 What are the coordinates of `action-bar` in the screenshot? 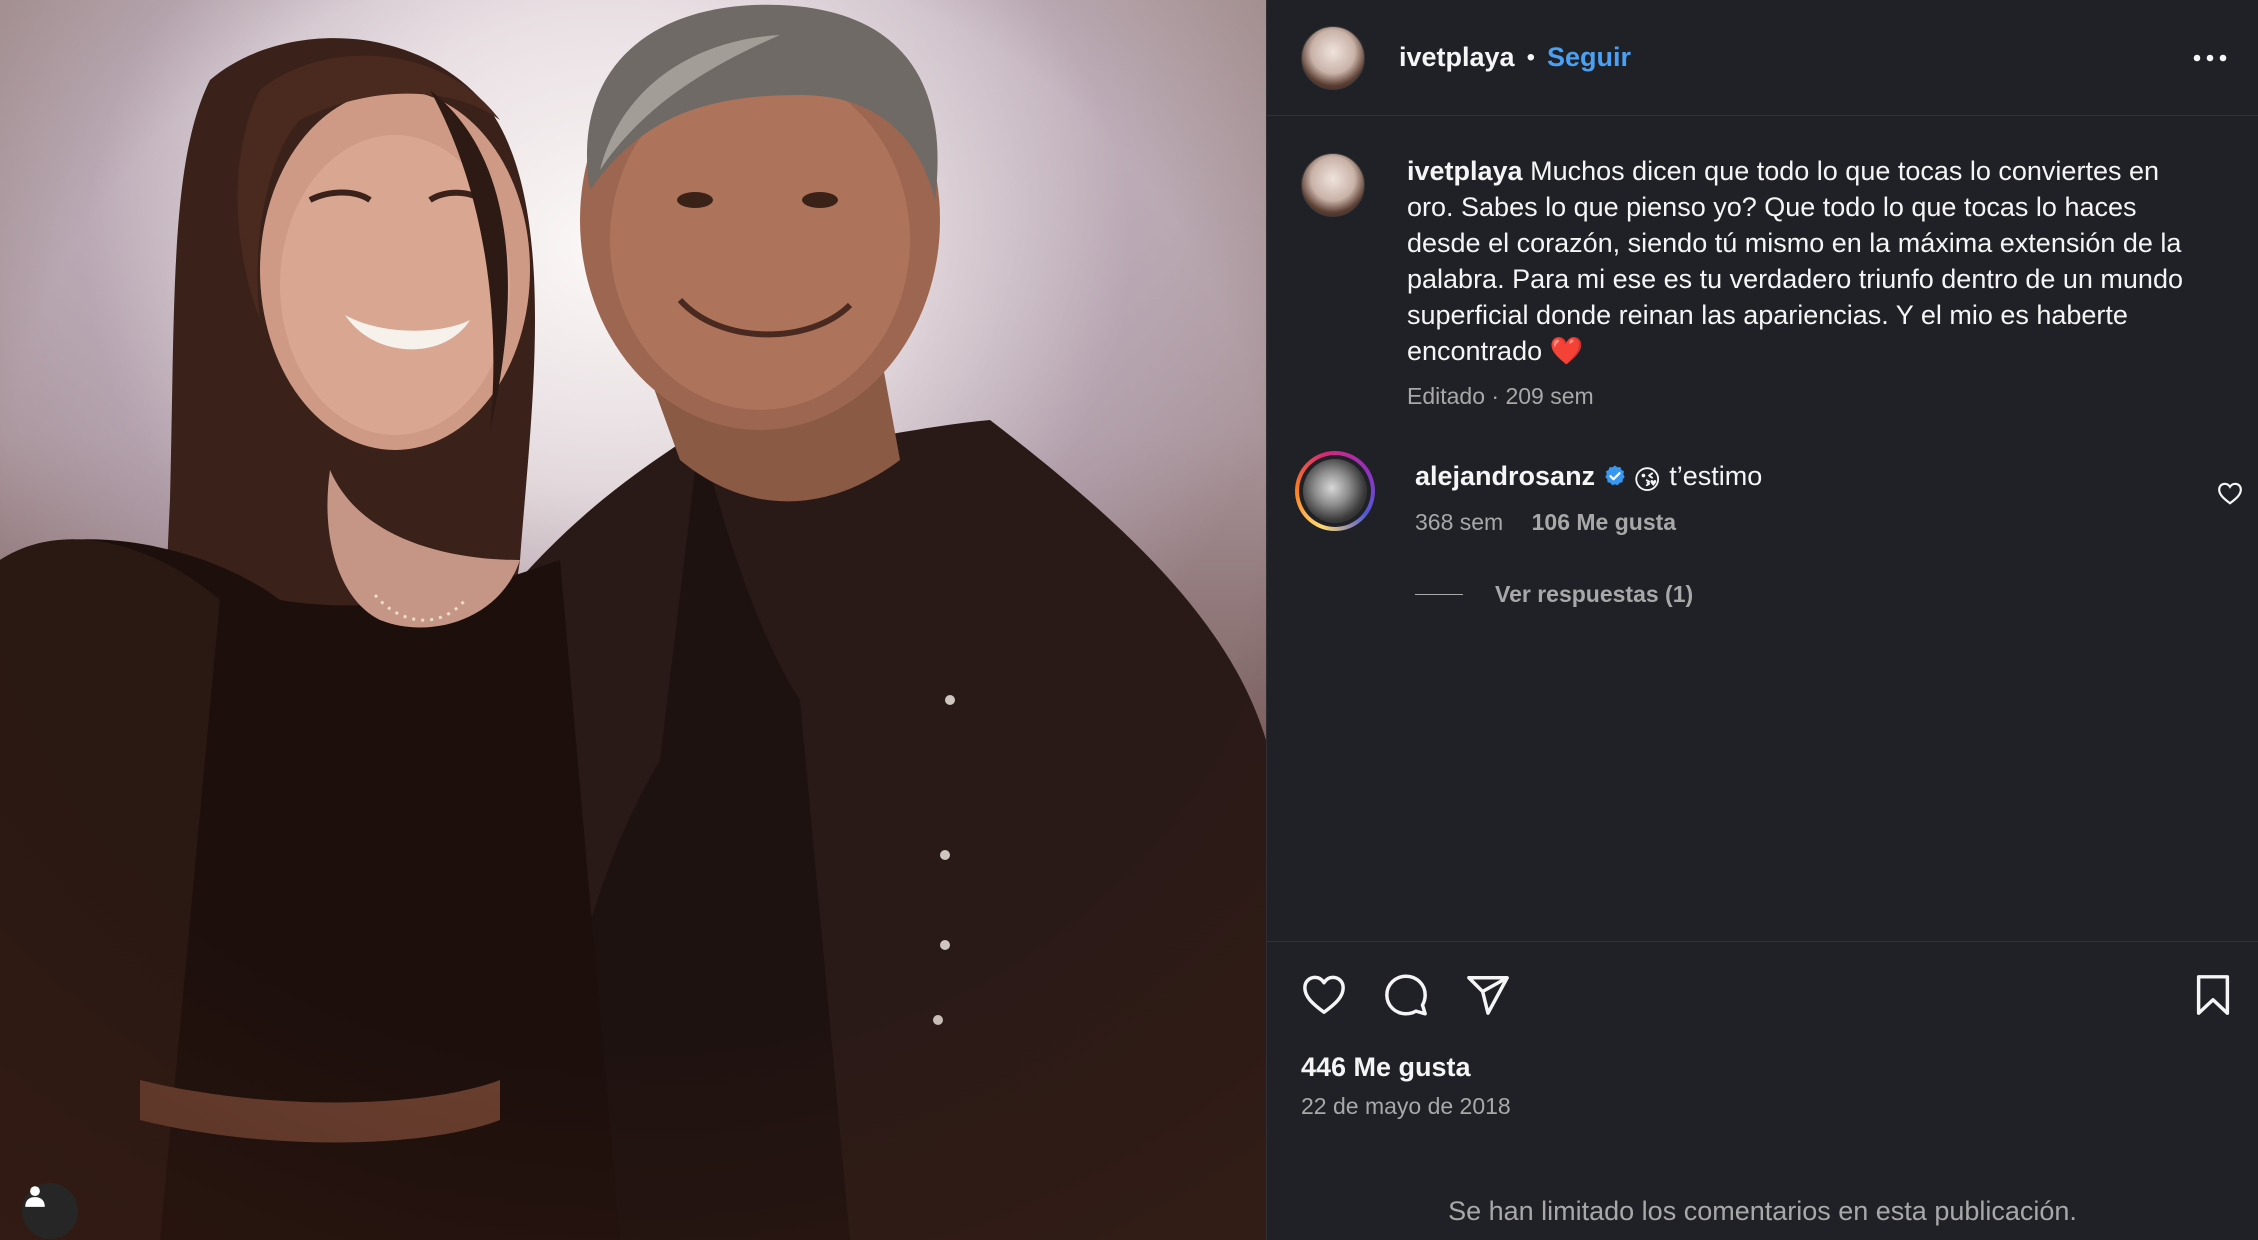 It's located at (1406, 995).